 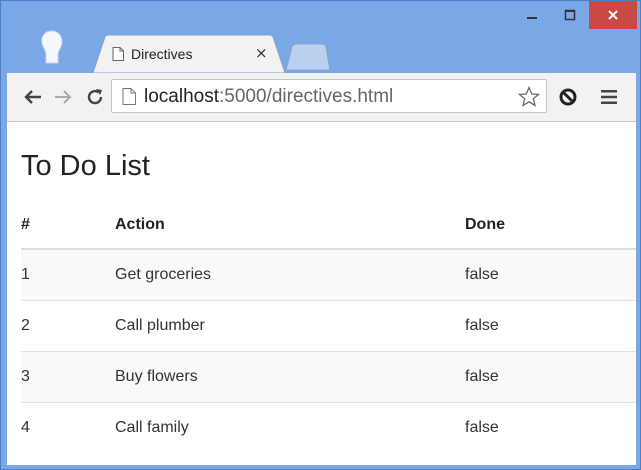 I want to click on page-title: To Do List, so click(x=85, y=166).